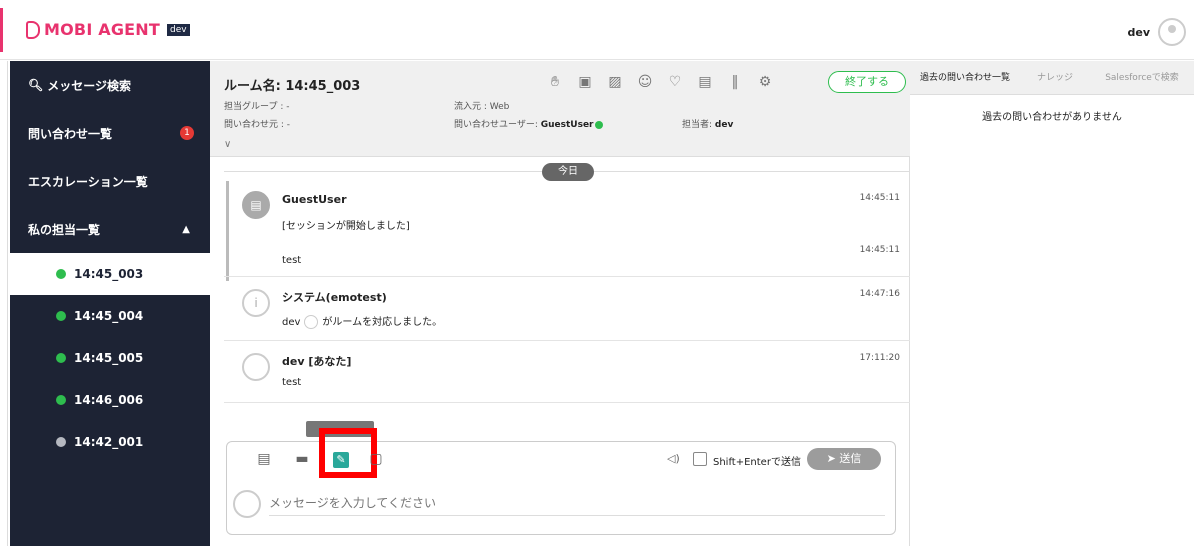 The image size is (1194, 546). Describe the element at coordinates (302, 460) in the screenshot. I see `template-icon: ▬` at that location.